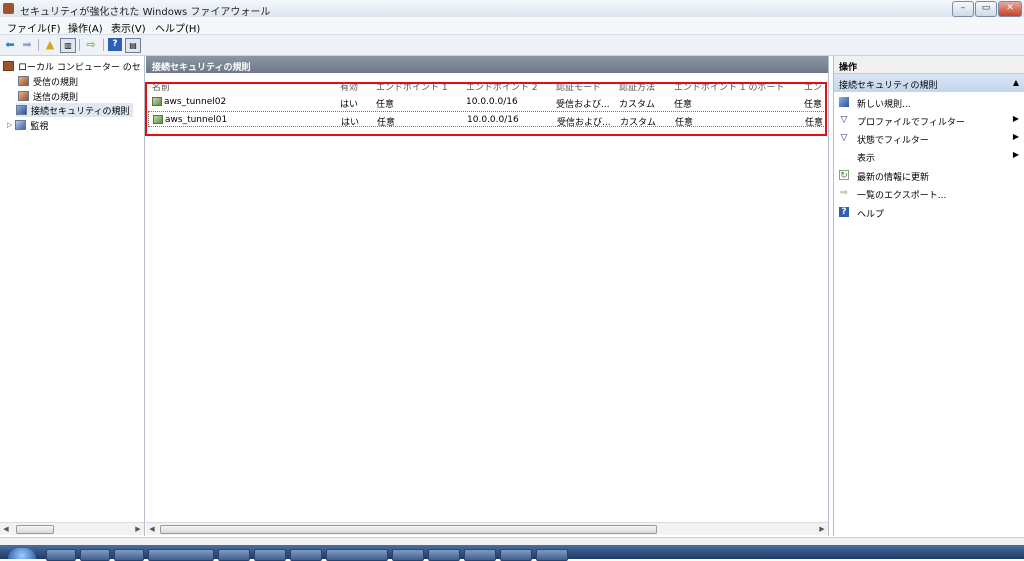  Describe the element at coordinates (27, 125) in the screenshot. I see `tree-item-monitor: ▷ 監視` at that location.